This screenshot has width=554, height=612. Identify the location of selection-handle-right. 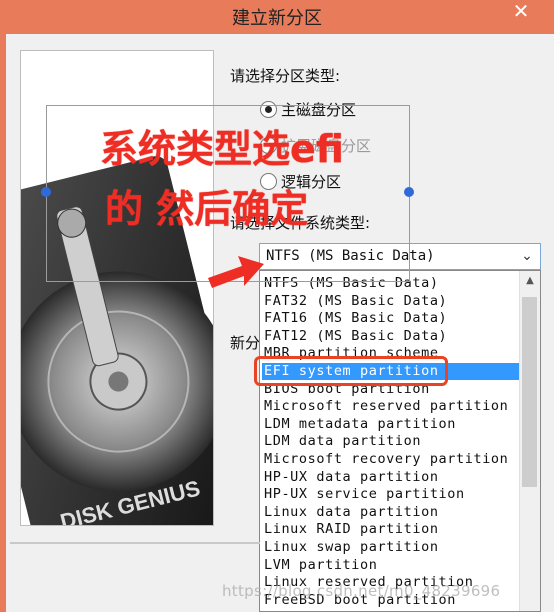
(409, 192).